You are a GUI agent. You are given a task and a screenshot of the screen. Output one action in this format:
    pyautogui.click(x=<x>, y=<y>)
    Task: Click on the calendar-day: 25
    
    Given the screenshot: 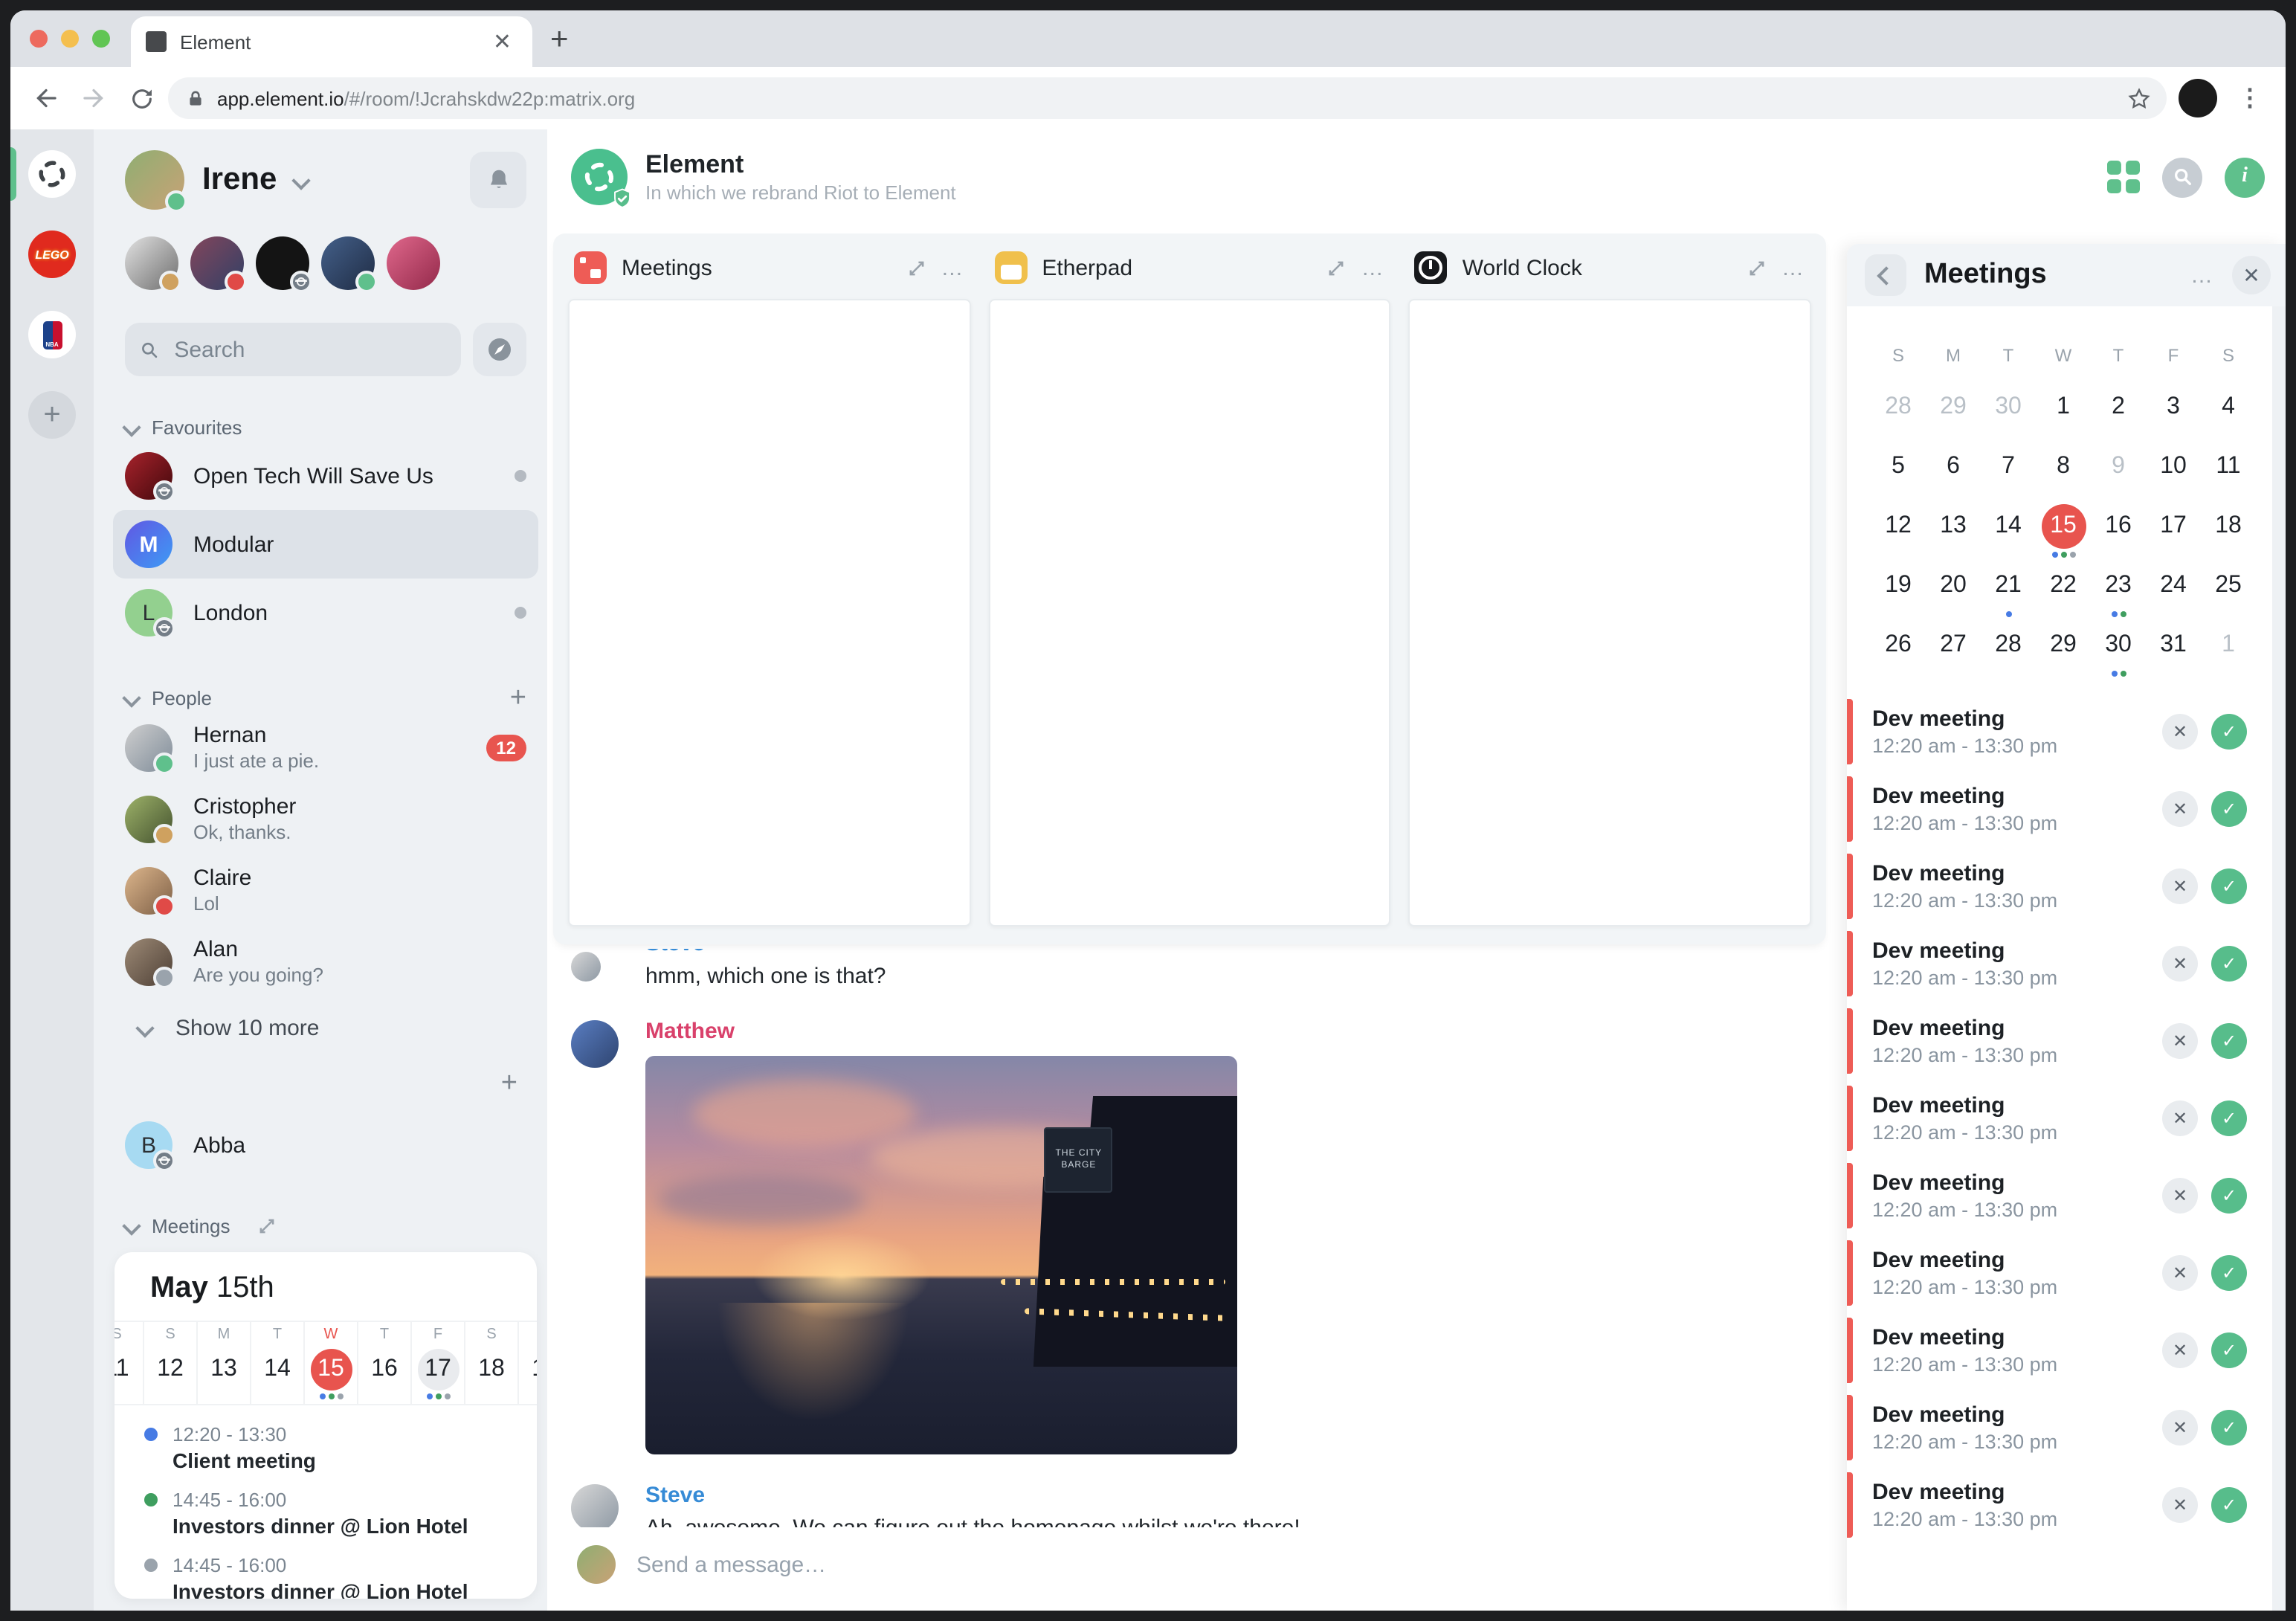 What is the action you would take?
    pyautogui.click(x=2228, y=586)
    